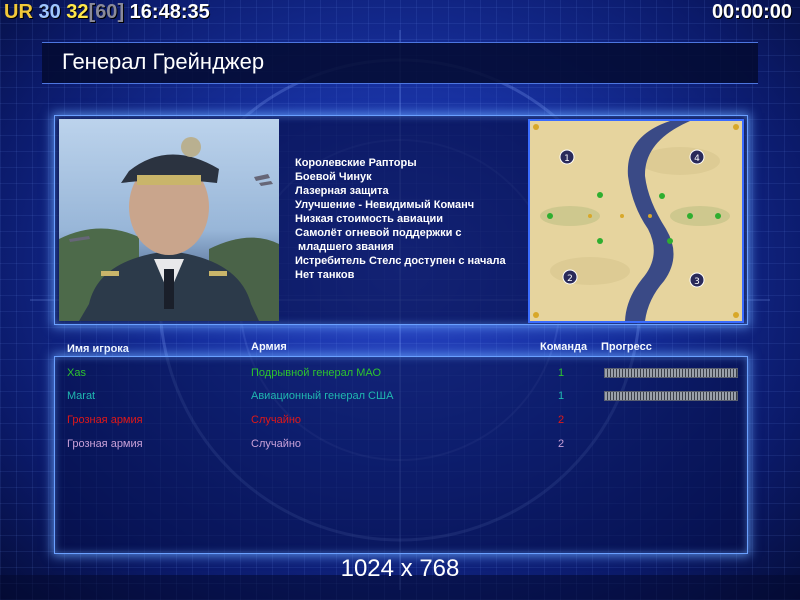  What do you see at coordinates (76, 373) in the screenshot?
I see `player-name: Xas` at bounding box center [76, 373].